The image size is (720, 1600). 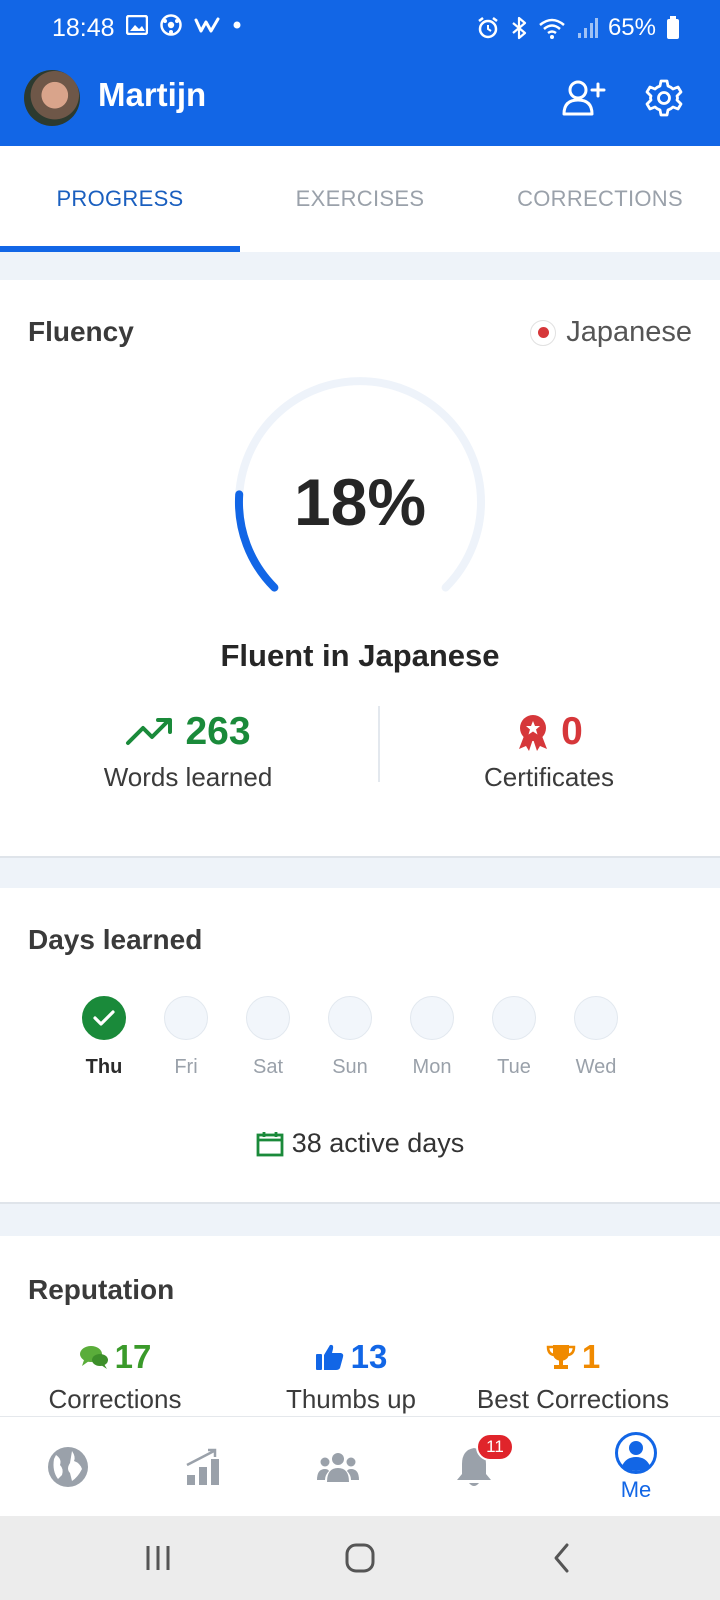 What do you see at coordinates (573, 1376) in the screenshot?
I see `best-corrections-stat: 1 Best Corrections` at bounding box center [573, 1376].